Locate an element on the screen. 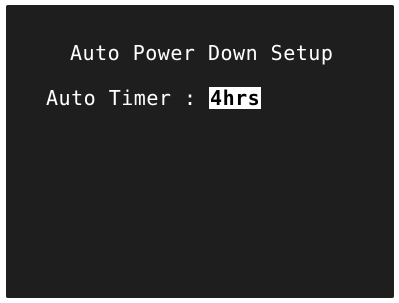 This screenshot has height=303, width=399. auto-timer-value: 4hrs is located at coordinates (235, 98).